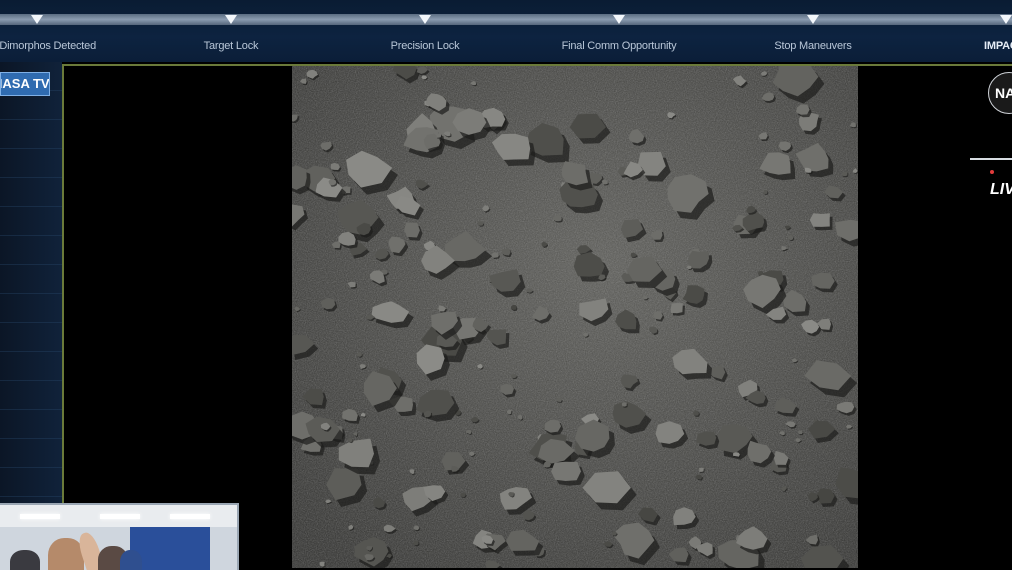 This screenshot has height=570, width=1012. What do you see at coordinates (170, 548) in the screenshot?
I see `control-room-screen` at bounding box center [170, 548].